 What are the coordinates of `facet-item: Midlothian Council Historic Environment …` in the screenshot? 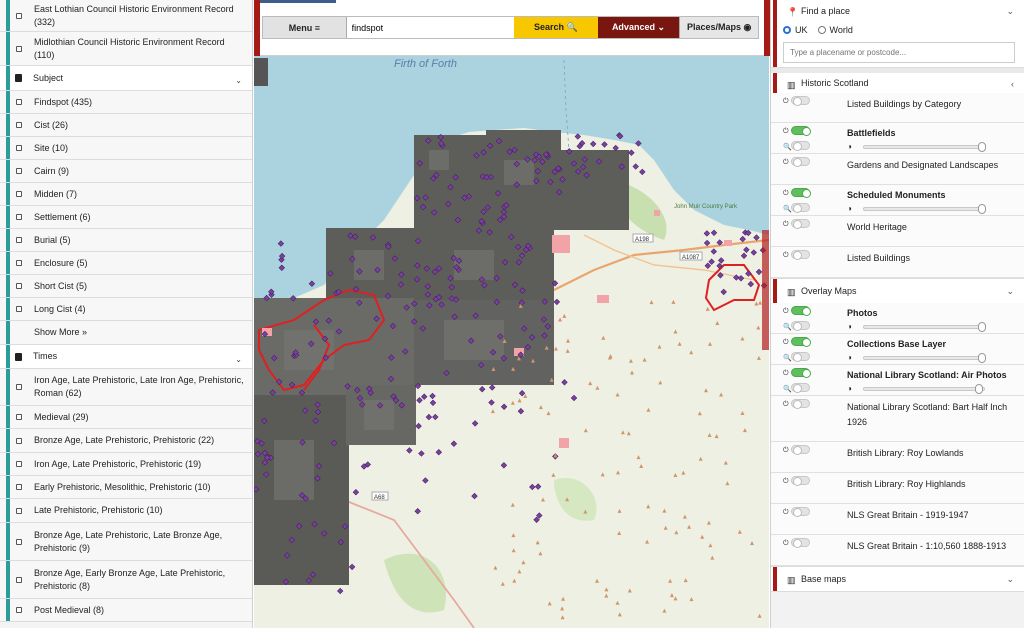 It's located at (126, 49).